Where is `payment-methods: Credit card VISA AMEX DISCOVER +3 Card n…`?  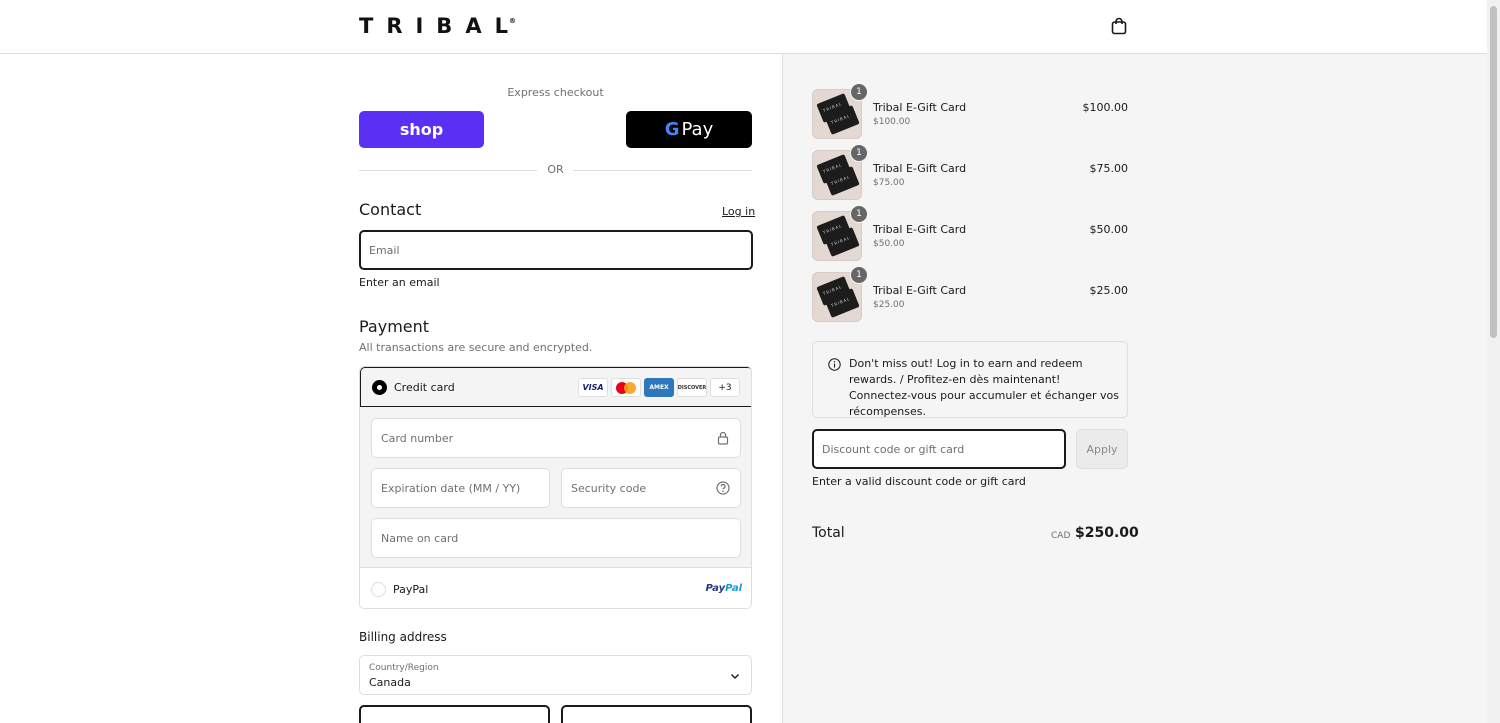
payment-methods: Credit card VISA AMEX DISCOVER +3 Card n… is located at coordinates (555, 487).